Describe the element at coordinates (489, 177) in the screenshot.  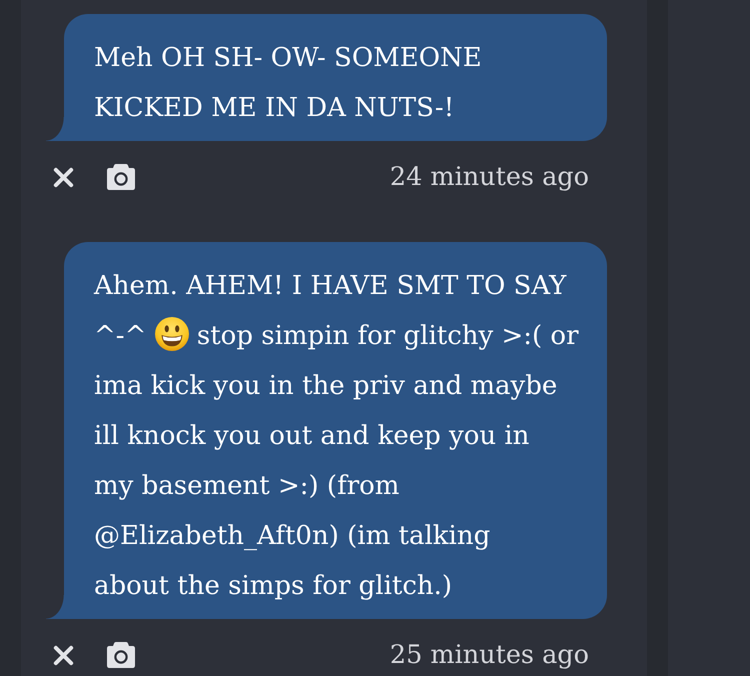
I see `timestamp: 24 minutes ago` at that location.